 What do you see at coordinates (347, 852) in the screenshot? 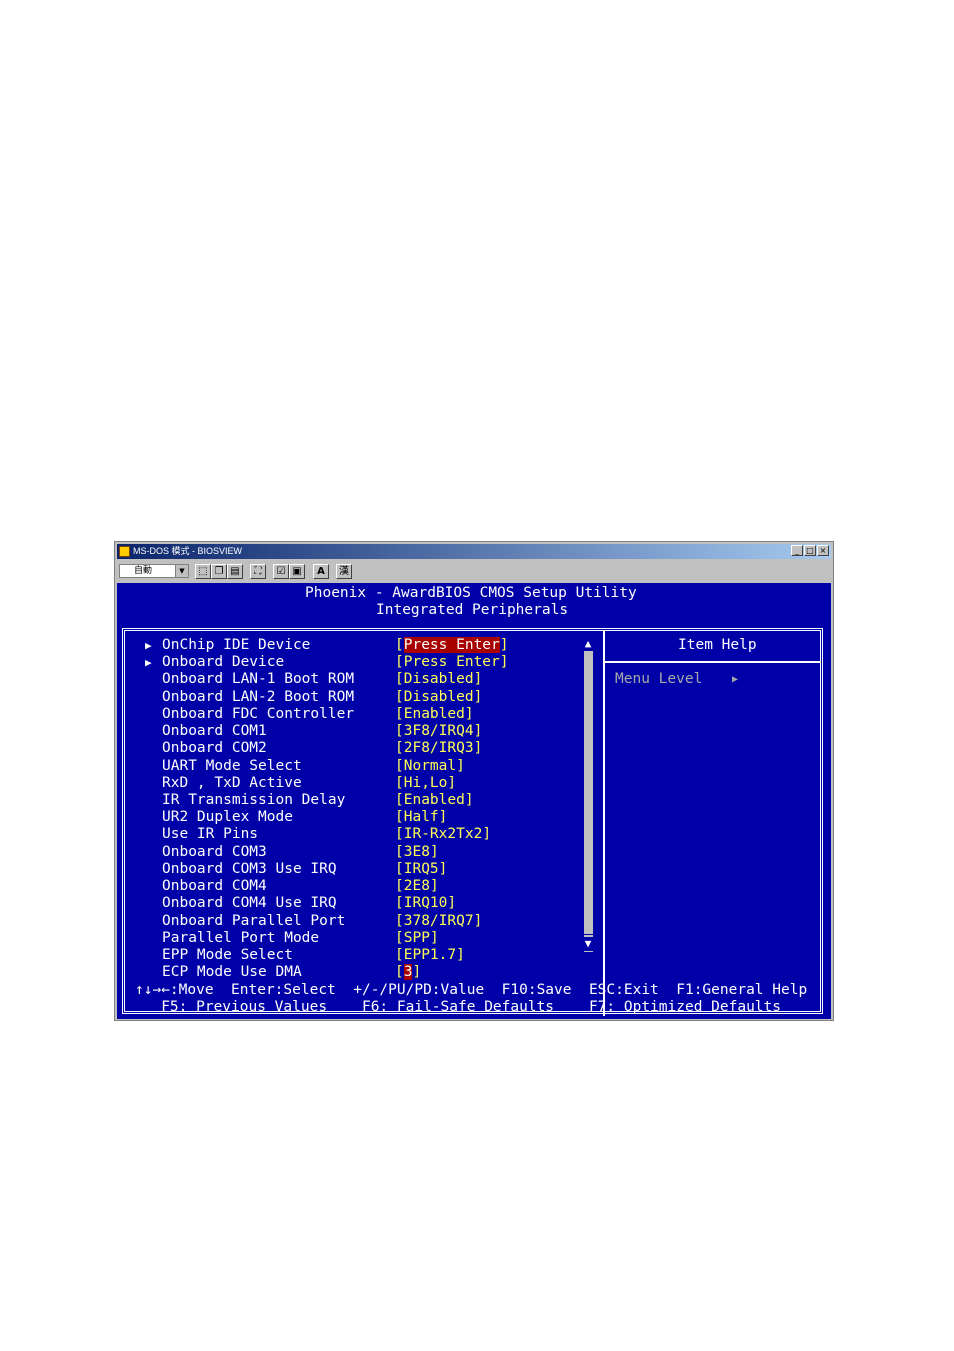
I see `setting-row: Onboard COM3 [3E8]` at bounding box center [347, 852].